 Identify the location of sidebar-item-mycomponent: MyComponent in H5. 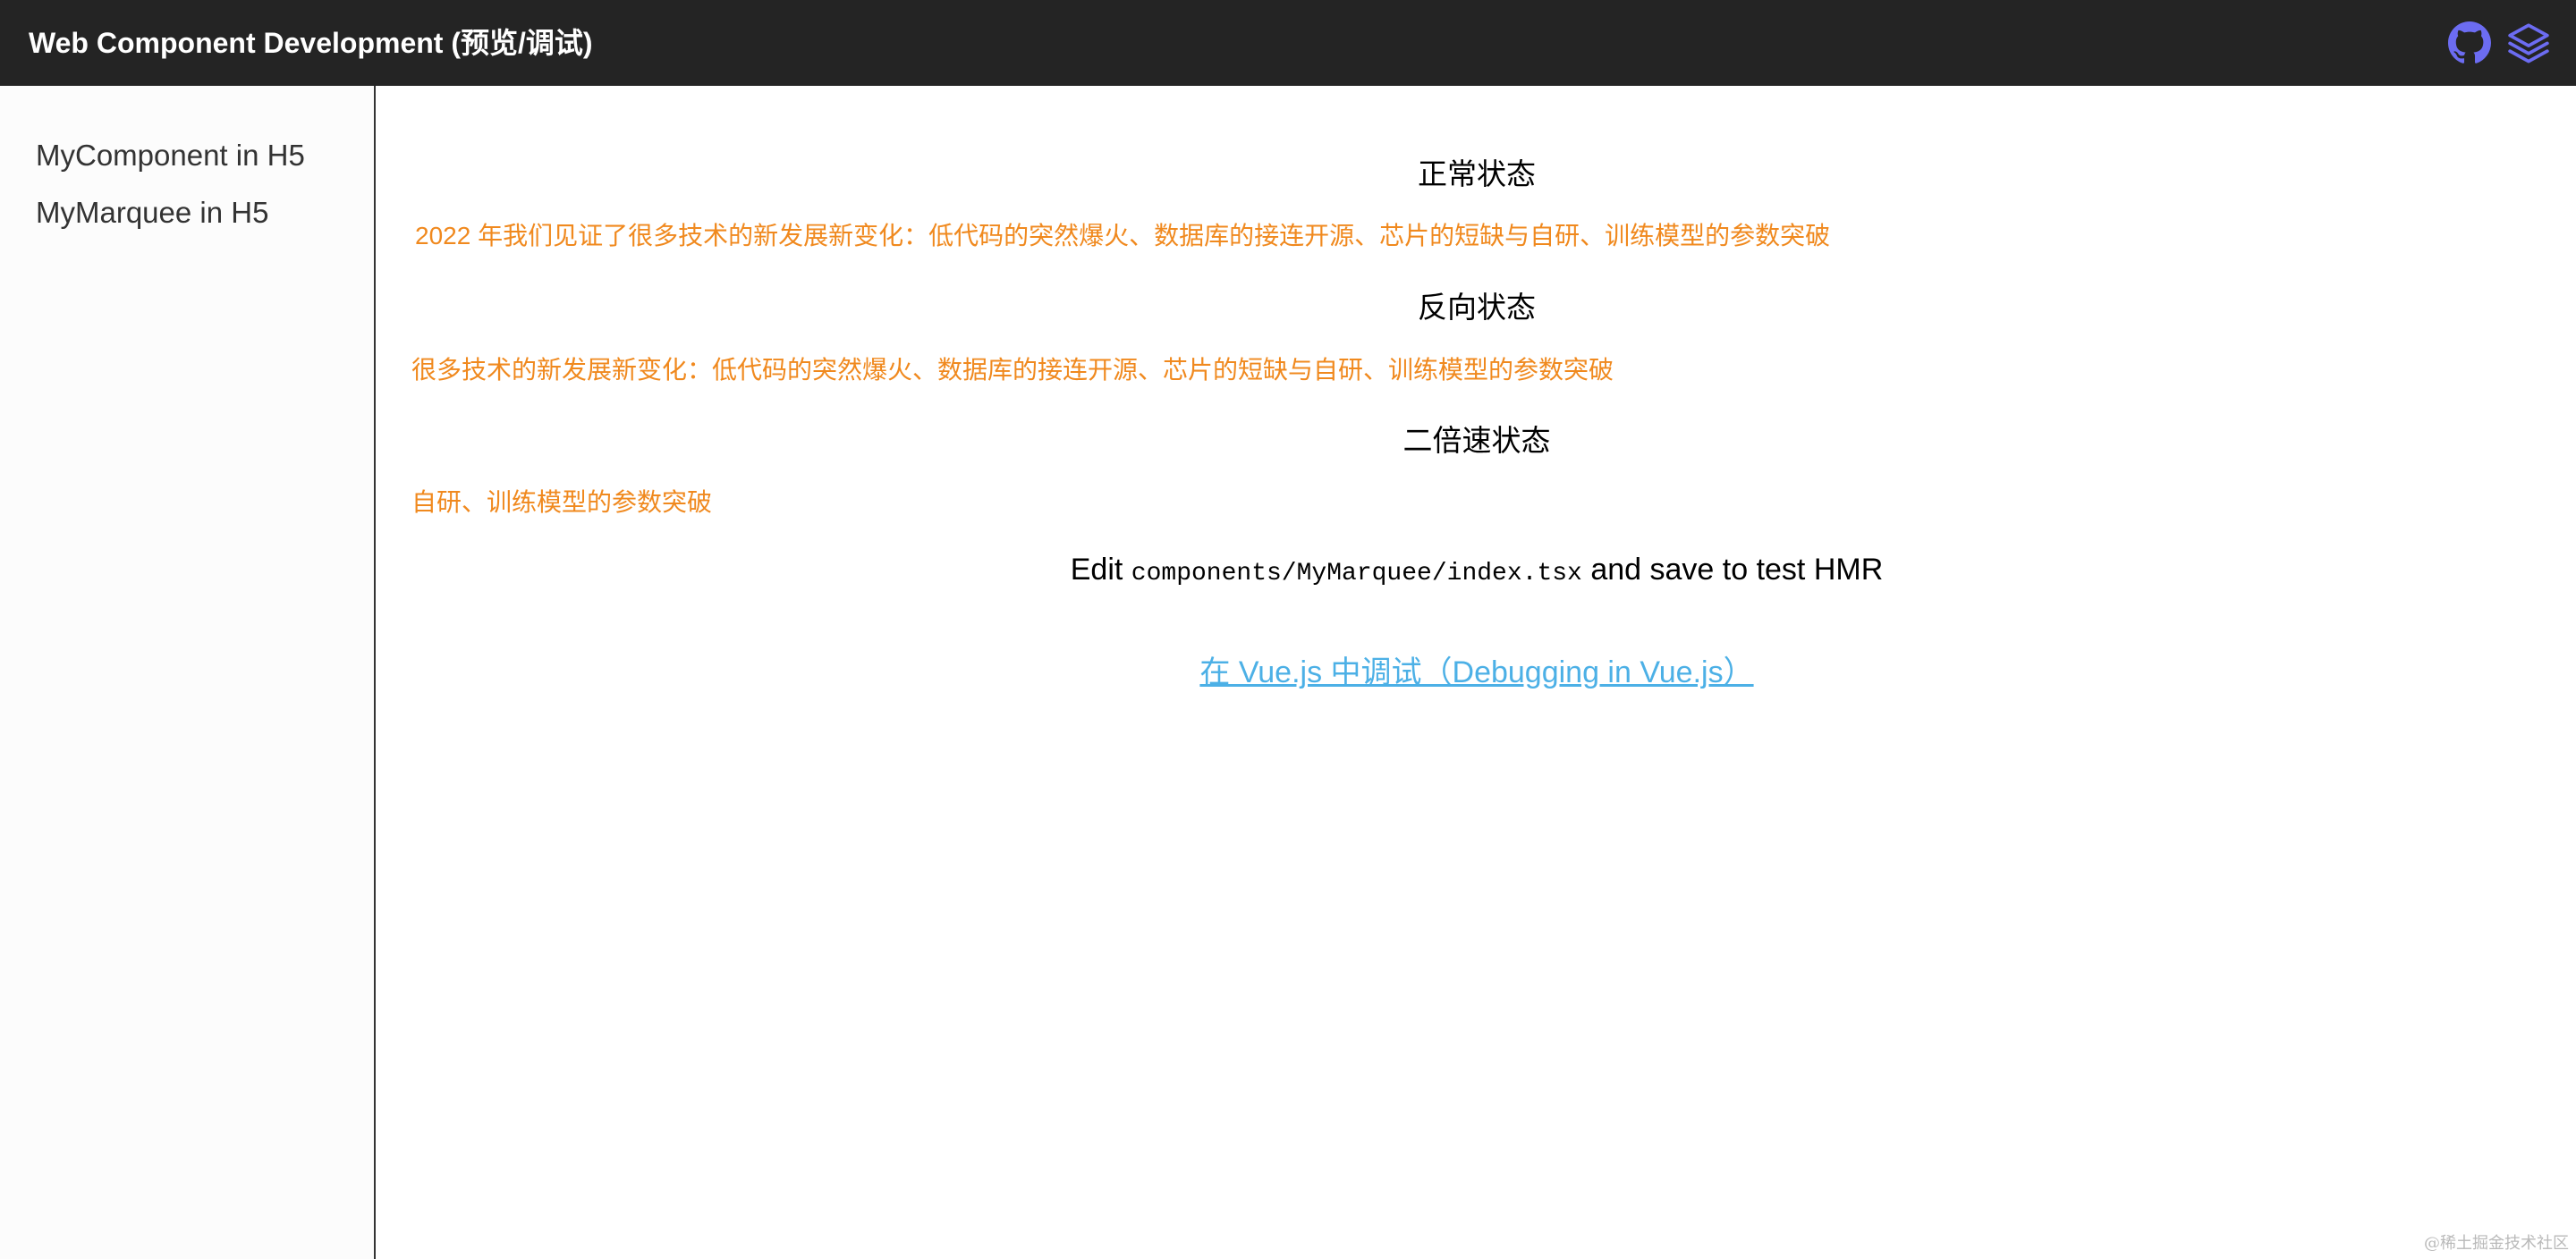
(205, 156).